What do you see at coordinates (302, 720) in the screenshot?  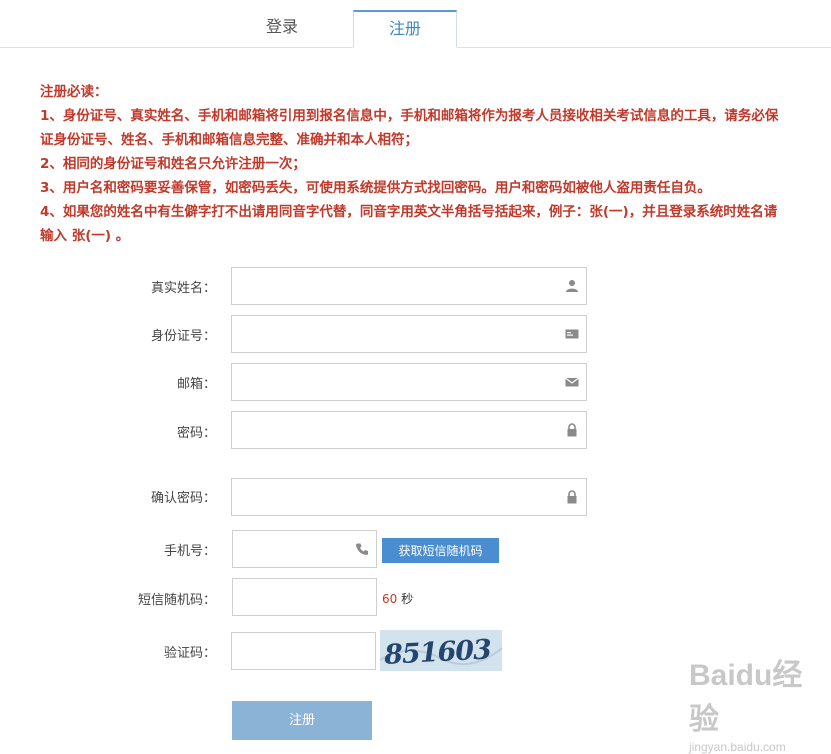 I see `register-submit-button: 注册` at bounding box center [302, 720].